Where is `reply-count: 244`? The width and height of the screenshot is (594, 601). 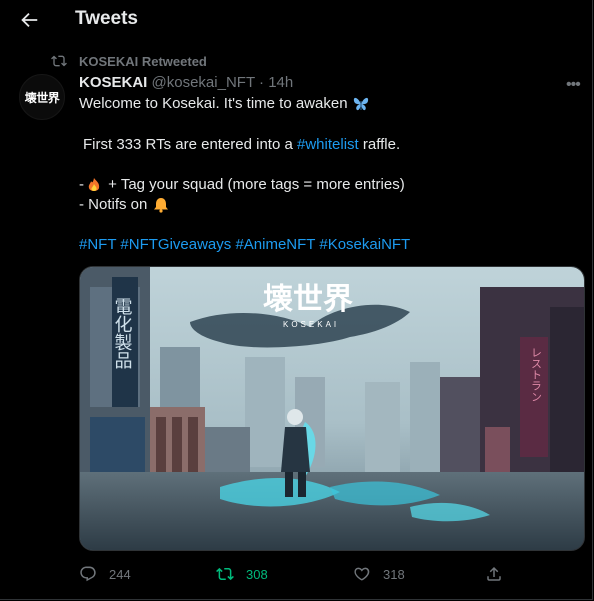
reply-count: 244 is located at coordinates (120, 574).